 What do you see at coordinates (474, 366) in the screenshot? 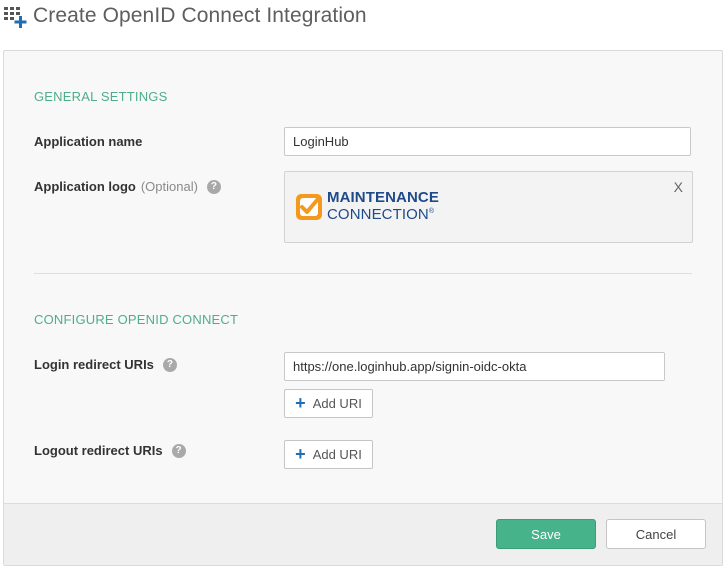
I see `login-redirect-uri-input` at bounding box center [474, 366].